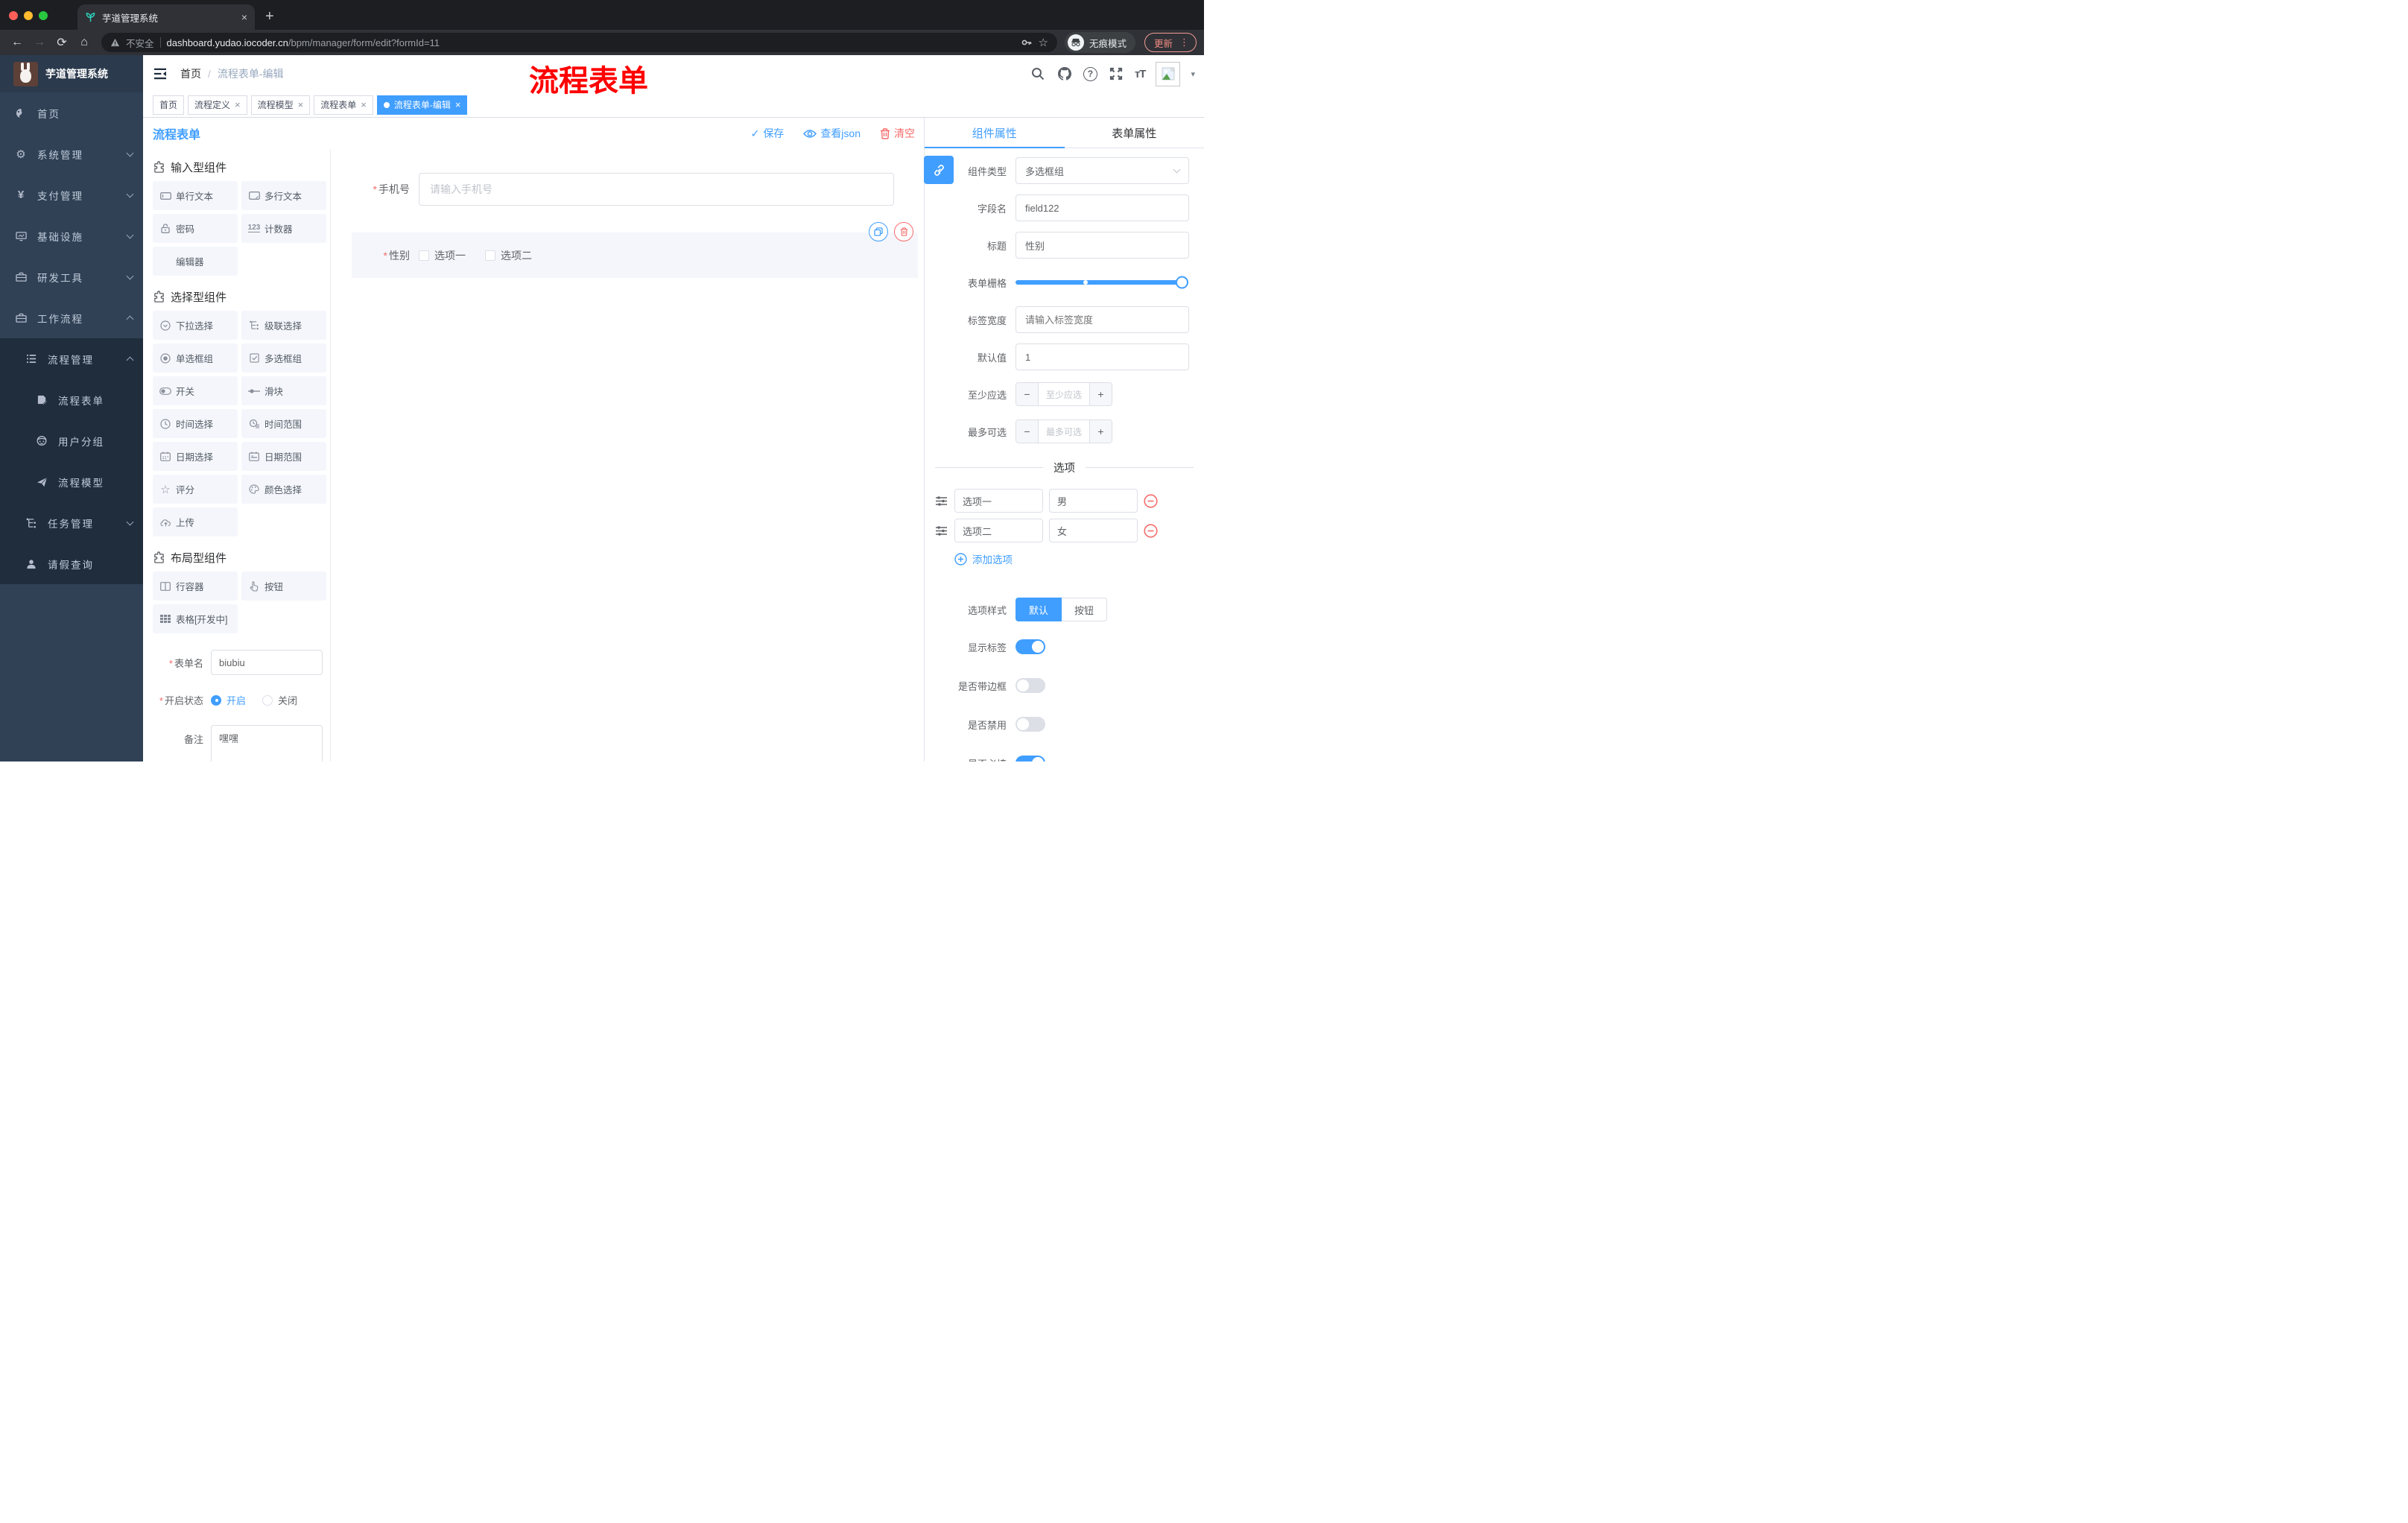  Describe the element at coordinates (283, 490) in the screenshot. I see `component-item-color-picker: 颜色选择` at that location.